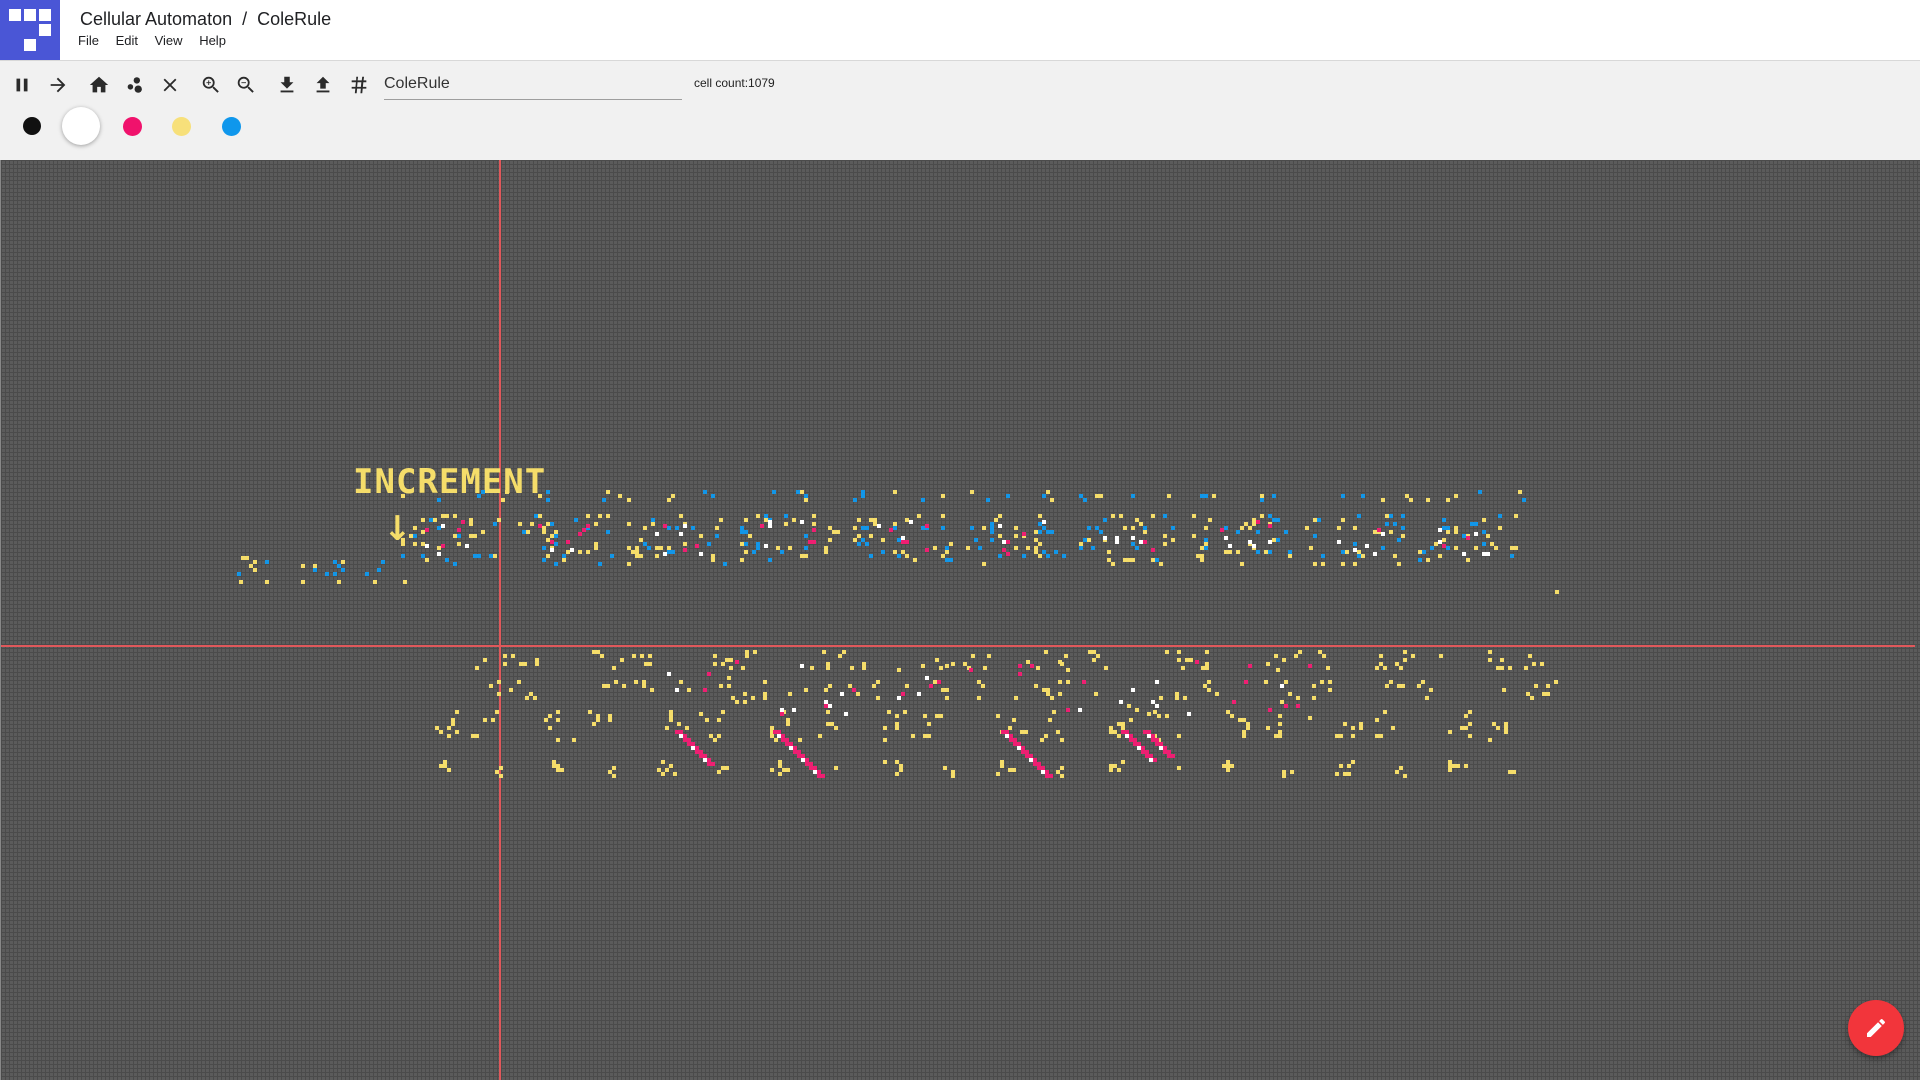 Image resolution: width=1920 pixels, height=1080 pixels. What do you see at coordinates (211, 85) in the screenshot?
I see `zoom-in-button` at bounding box center [211, 85].